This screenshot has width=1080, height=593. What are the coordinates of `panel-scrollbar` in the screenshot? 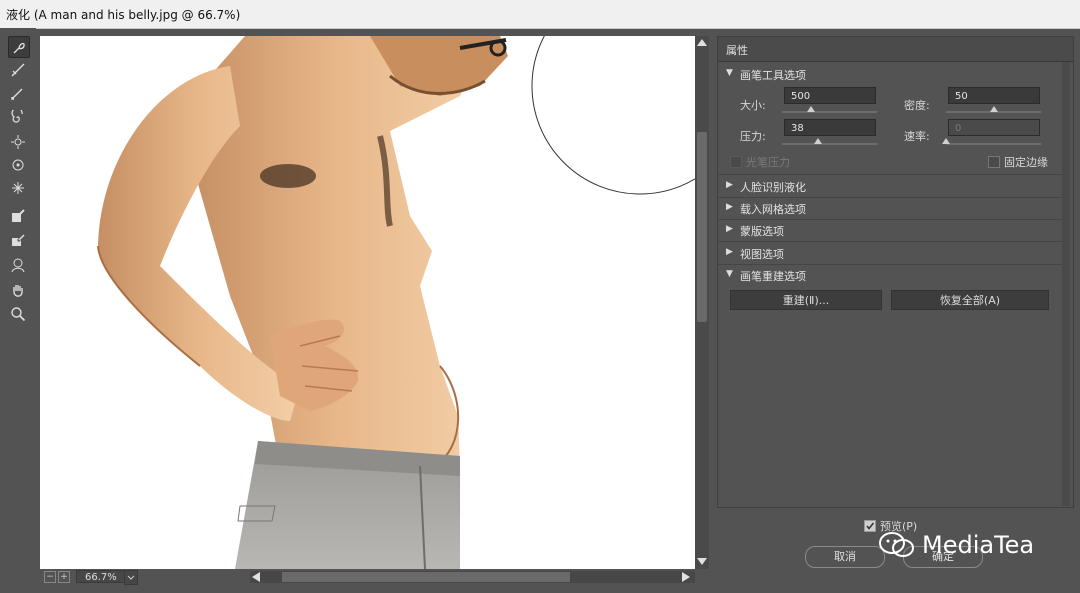 It's located at (1066, 284).